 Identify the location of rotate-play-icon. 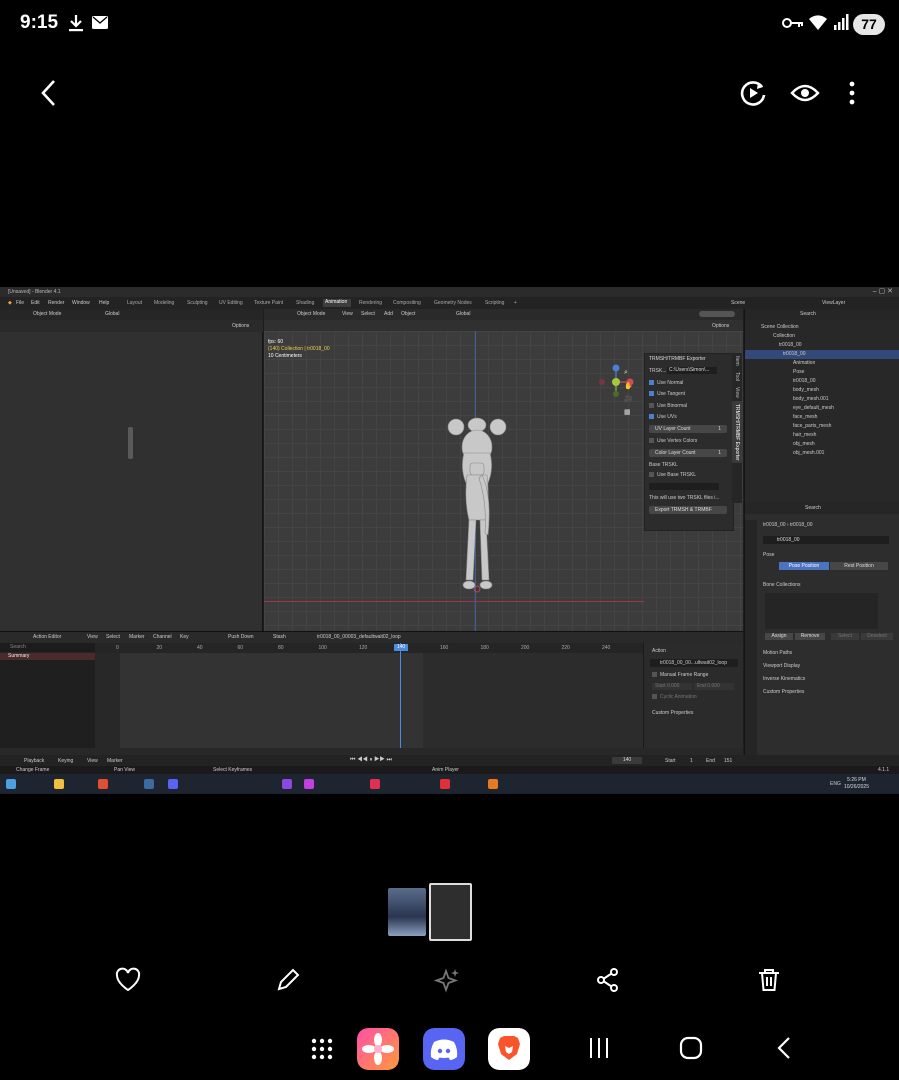
(753, 93).